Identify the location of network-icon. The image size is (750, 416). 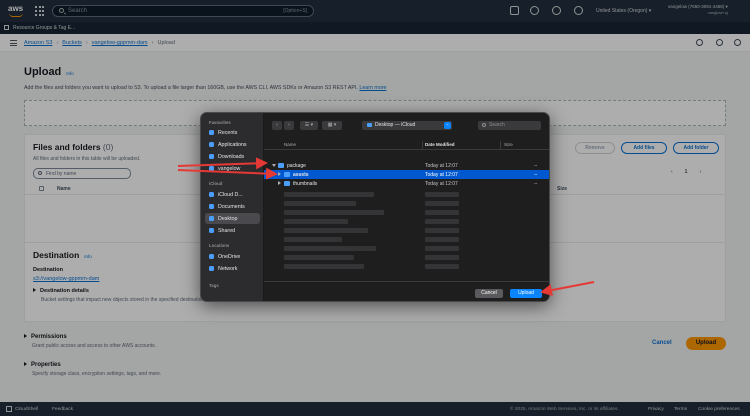
(211, 268).